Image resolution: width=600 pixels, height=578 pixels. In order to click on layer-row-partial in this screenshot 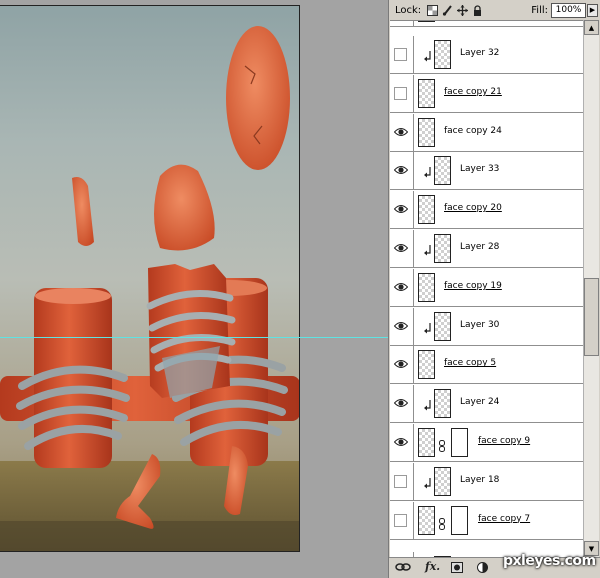, I will do `click(486, 24)`.